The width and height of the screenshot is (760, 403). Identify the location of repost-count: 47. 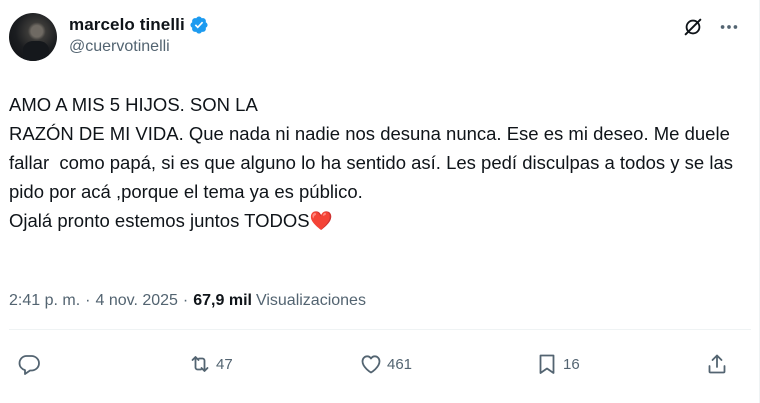
(224, 364).